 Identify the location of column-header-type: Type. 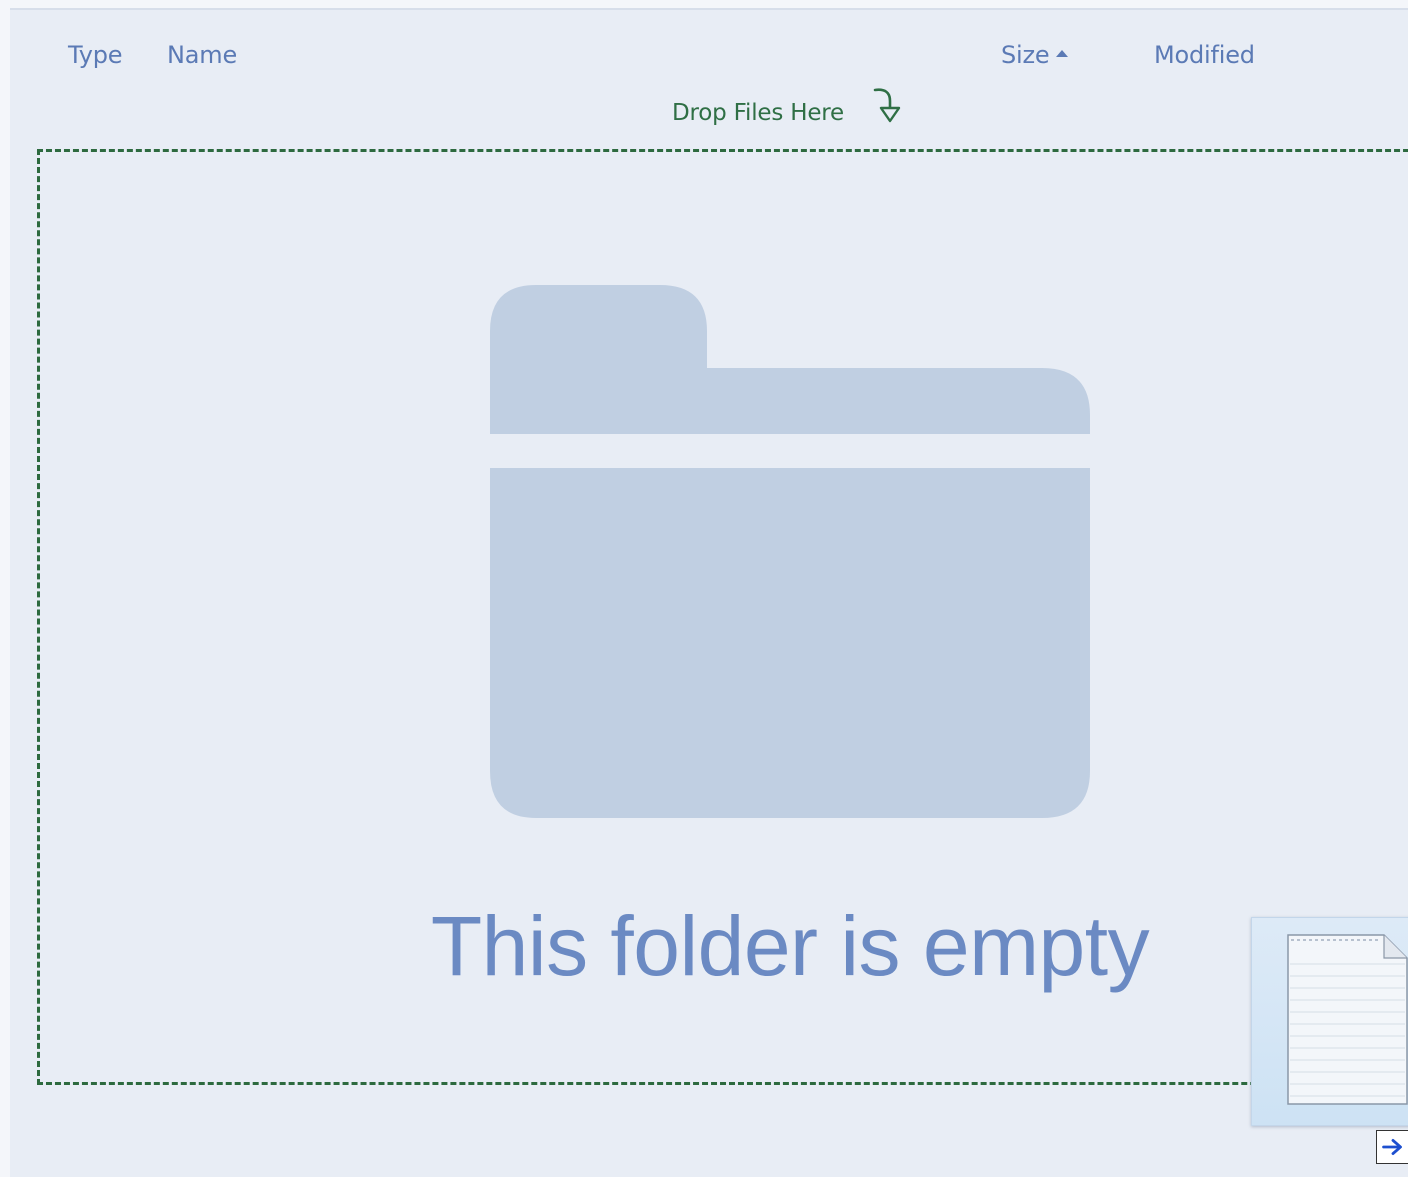
(95, 55).